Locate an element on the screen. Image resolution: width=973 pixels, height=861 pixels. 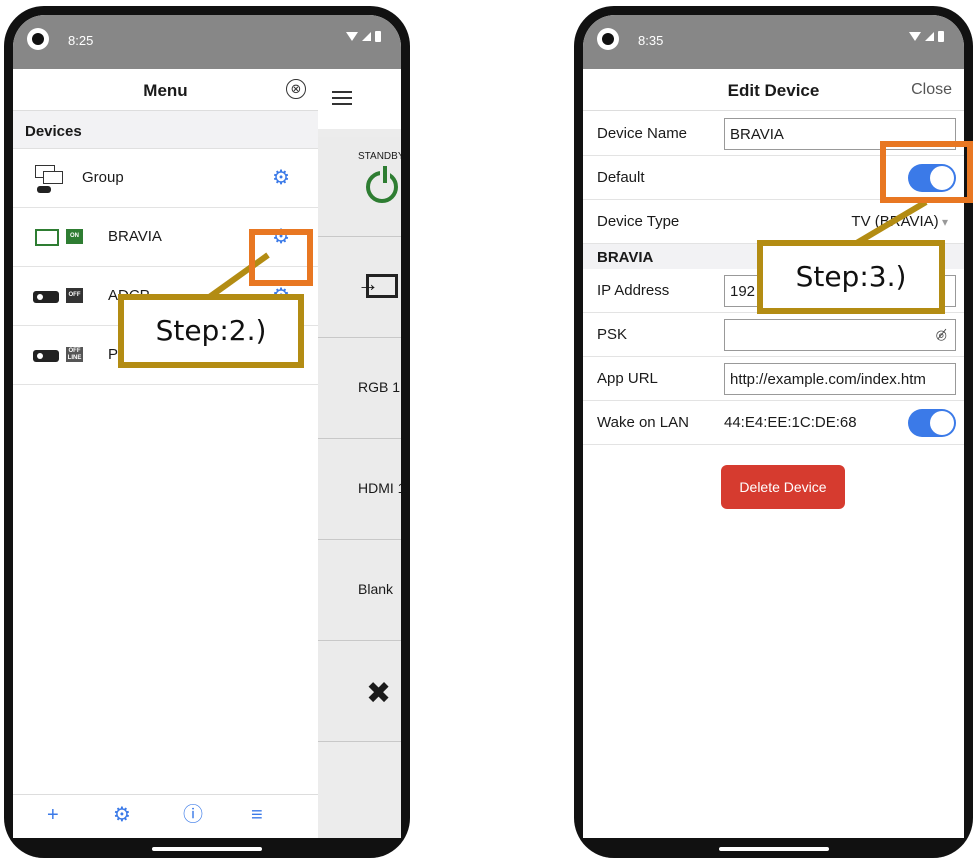
callout-connectors is located at coordinates (567, 250).